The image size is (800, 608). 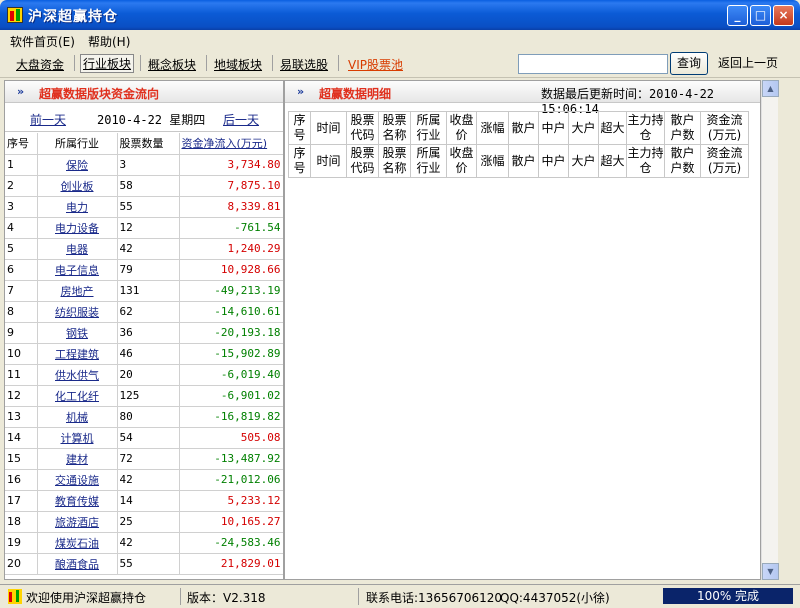 I want to click on industry-link: 旅游酒店, so click(x=77, y=522).